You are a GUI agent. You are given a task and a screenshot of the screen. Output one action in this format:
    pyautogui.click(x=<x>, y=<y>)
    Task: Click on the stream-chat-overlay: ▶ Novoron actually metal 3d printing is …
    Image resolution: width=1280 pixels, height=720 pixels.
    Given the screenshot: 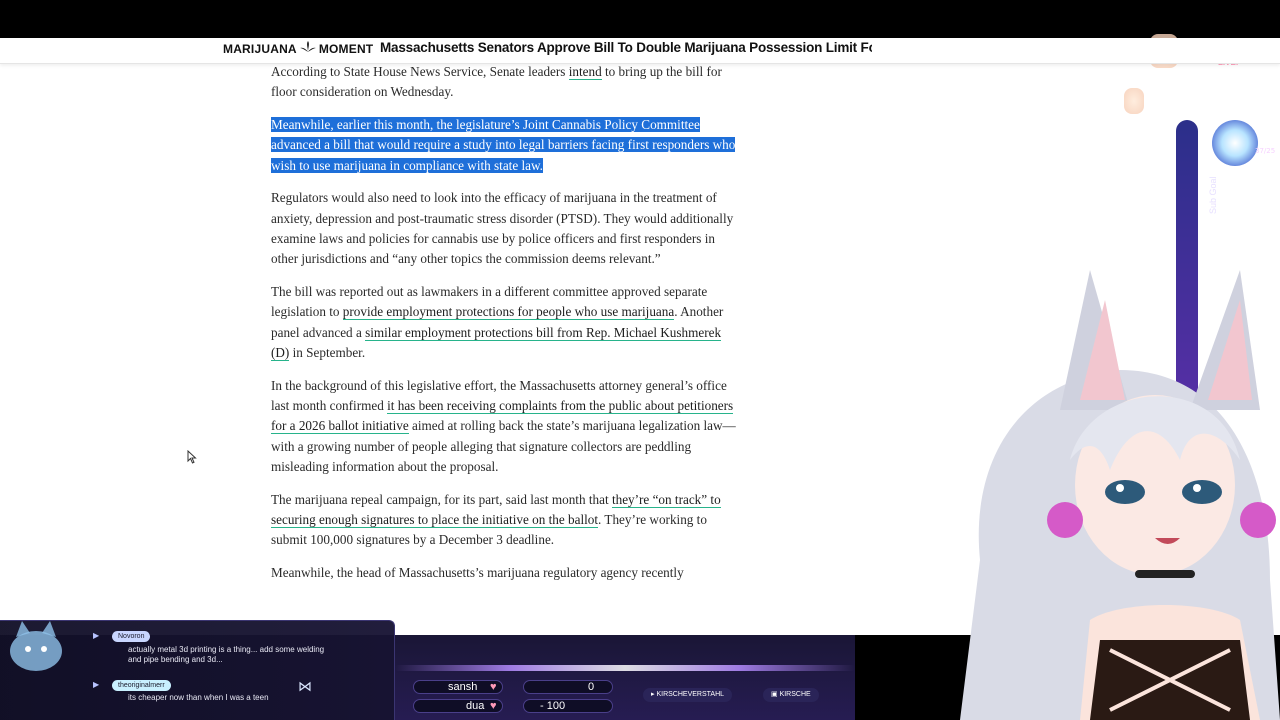 What is the action you would take?
    pyautogui.click(x=197, y=670)
    